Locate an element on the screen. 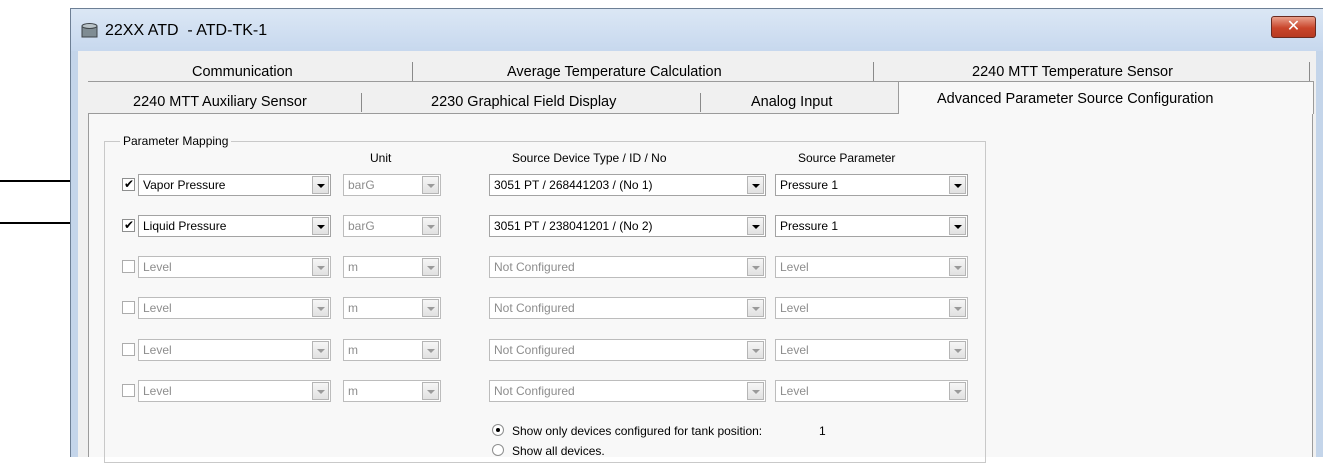 This screenshot has height=463, width=1323. title-bar: 22XX ATD - ATD-TK-1 ✕ is located at coordinates (697, 30).